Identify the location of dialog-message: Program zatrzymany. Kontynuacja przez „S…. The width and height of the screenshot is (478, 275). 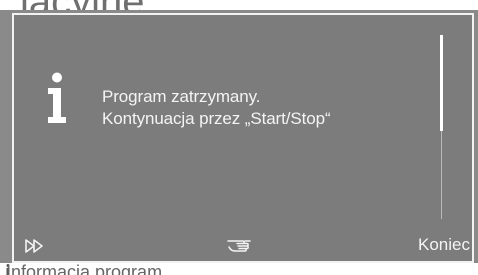
(216, 108).